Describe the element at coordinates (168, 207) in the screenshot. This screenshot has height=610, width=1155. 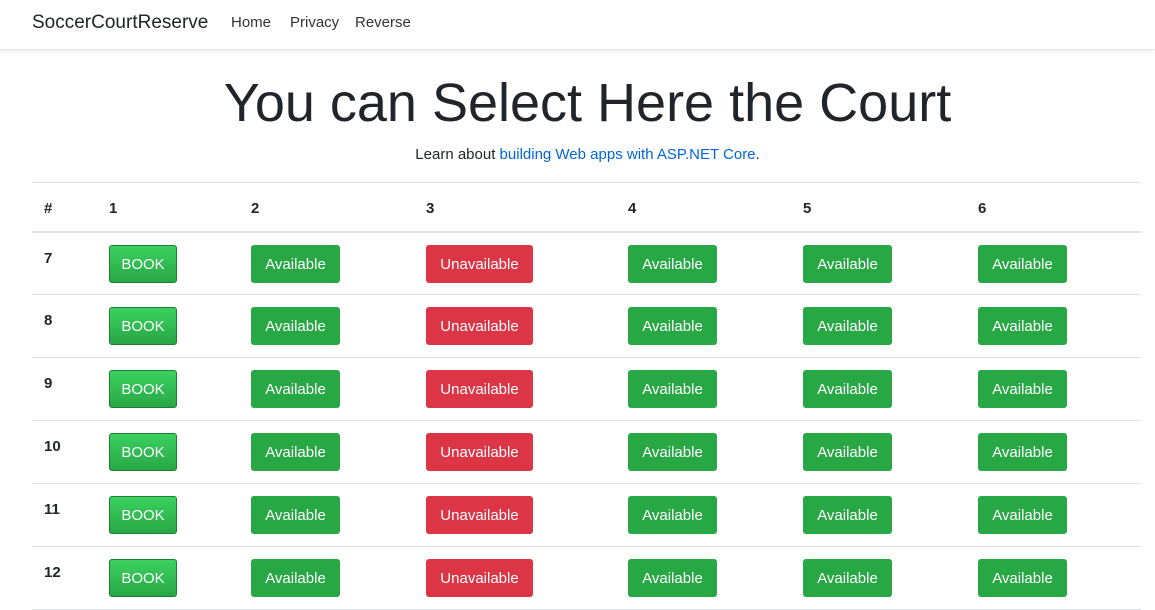
I see `header-court-1: 1` at that location.